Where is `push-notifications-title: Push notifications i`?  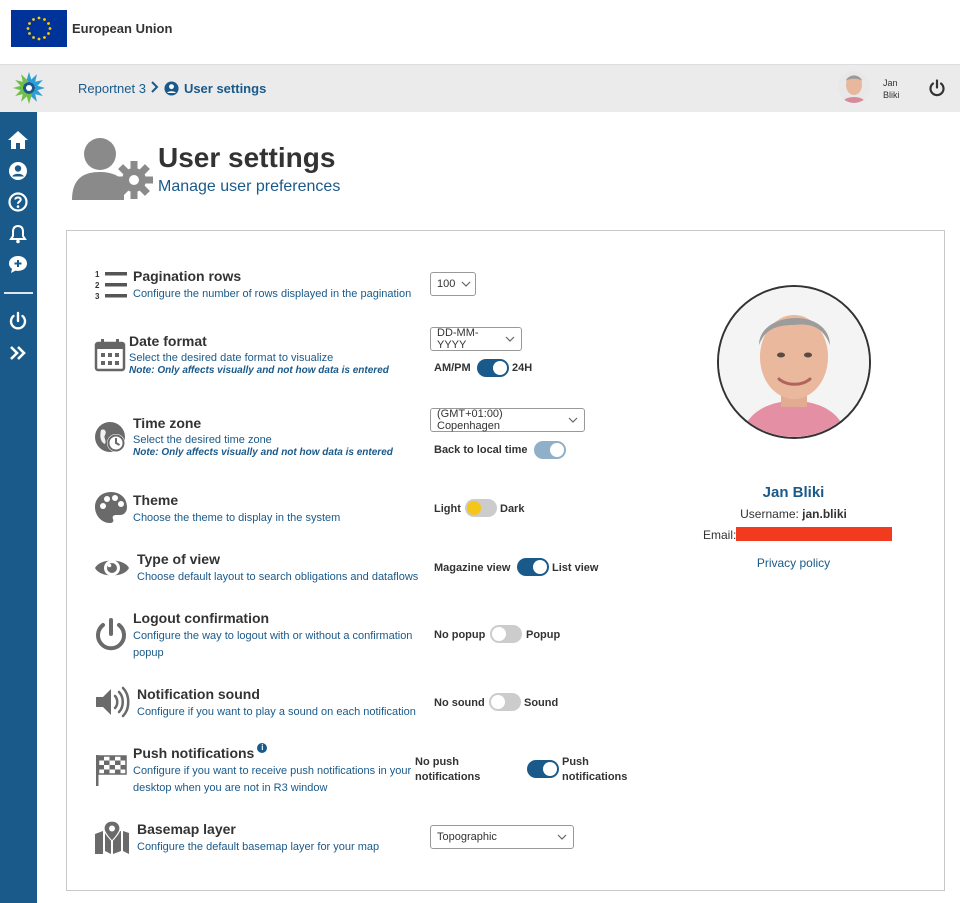 push-notifications-title: Push notifications i is located at coordinates (200, 752).